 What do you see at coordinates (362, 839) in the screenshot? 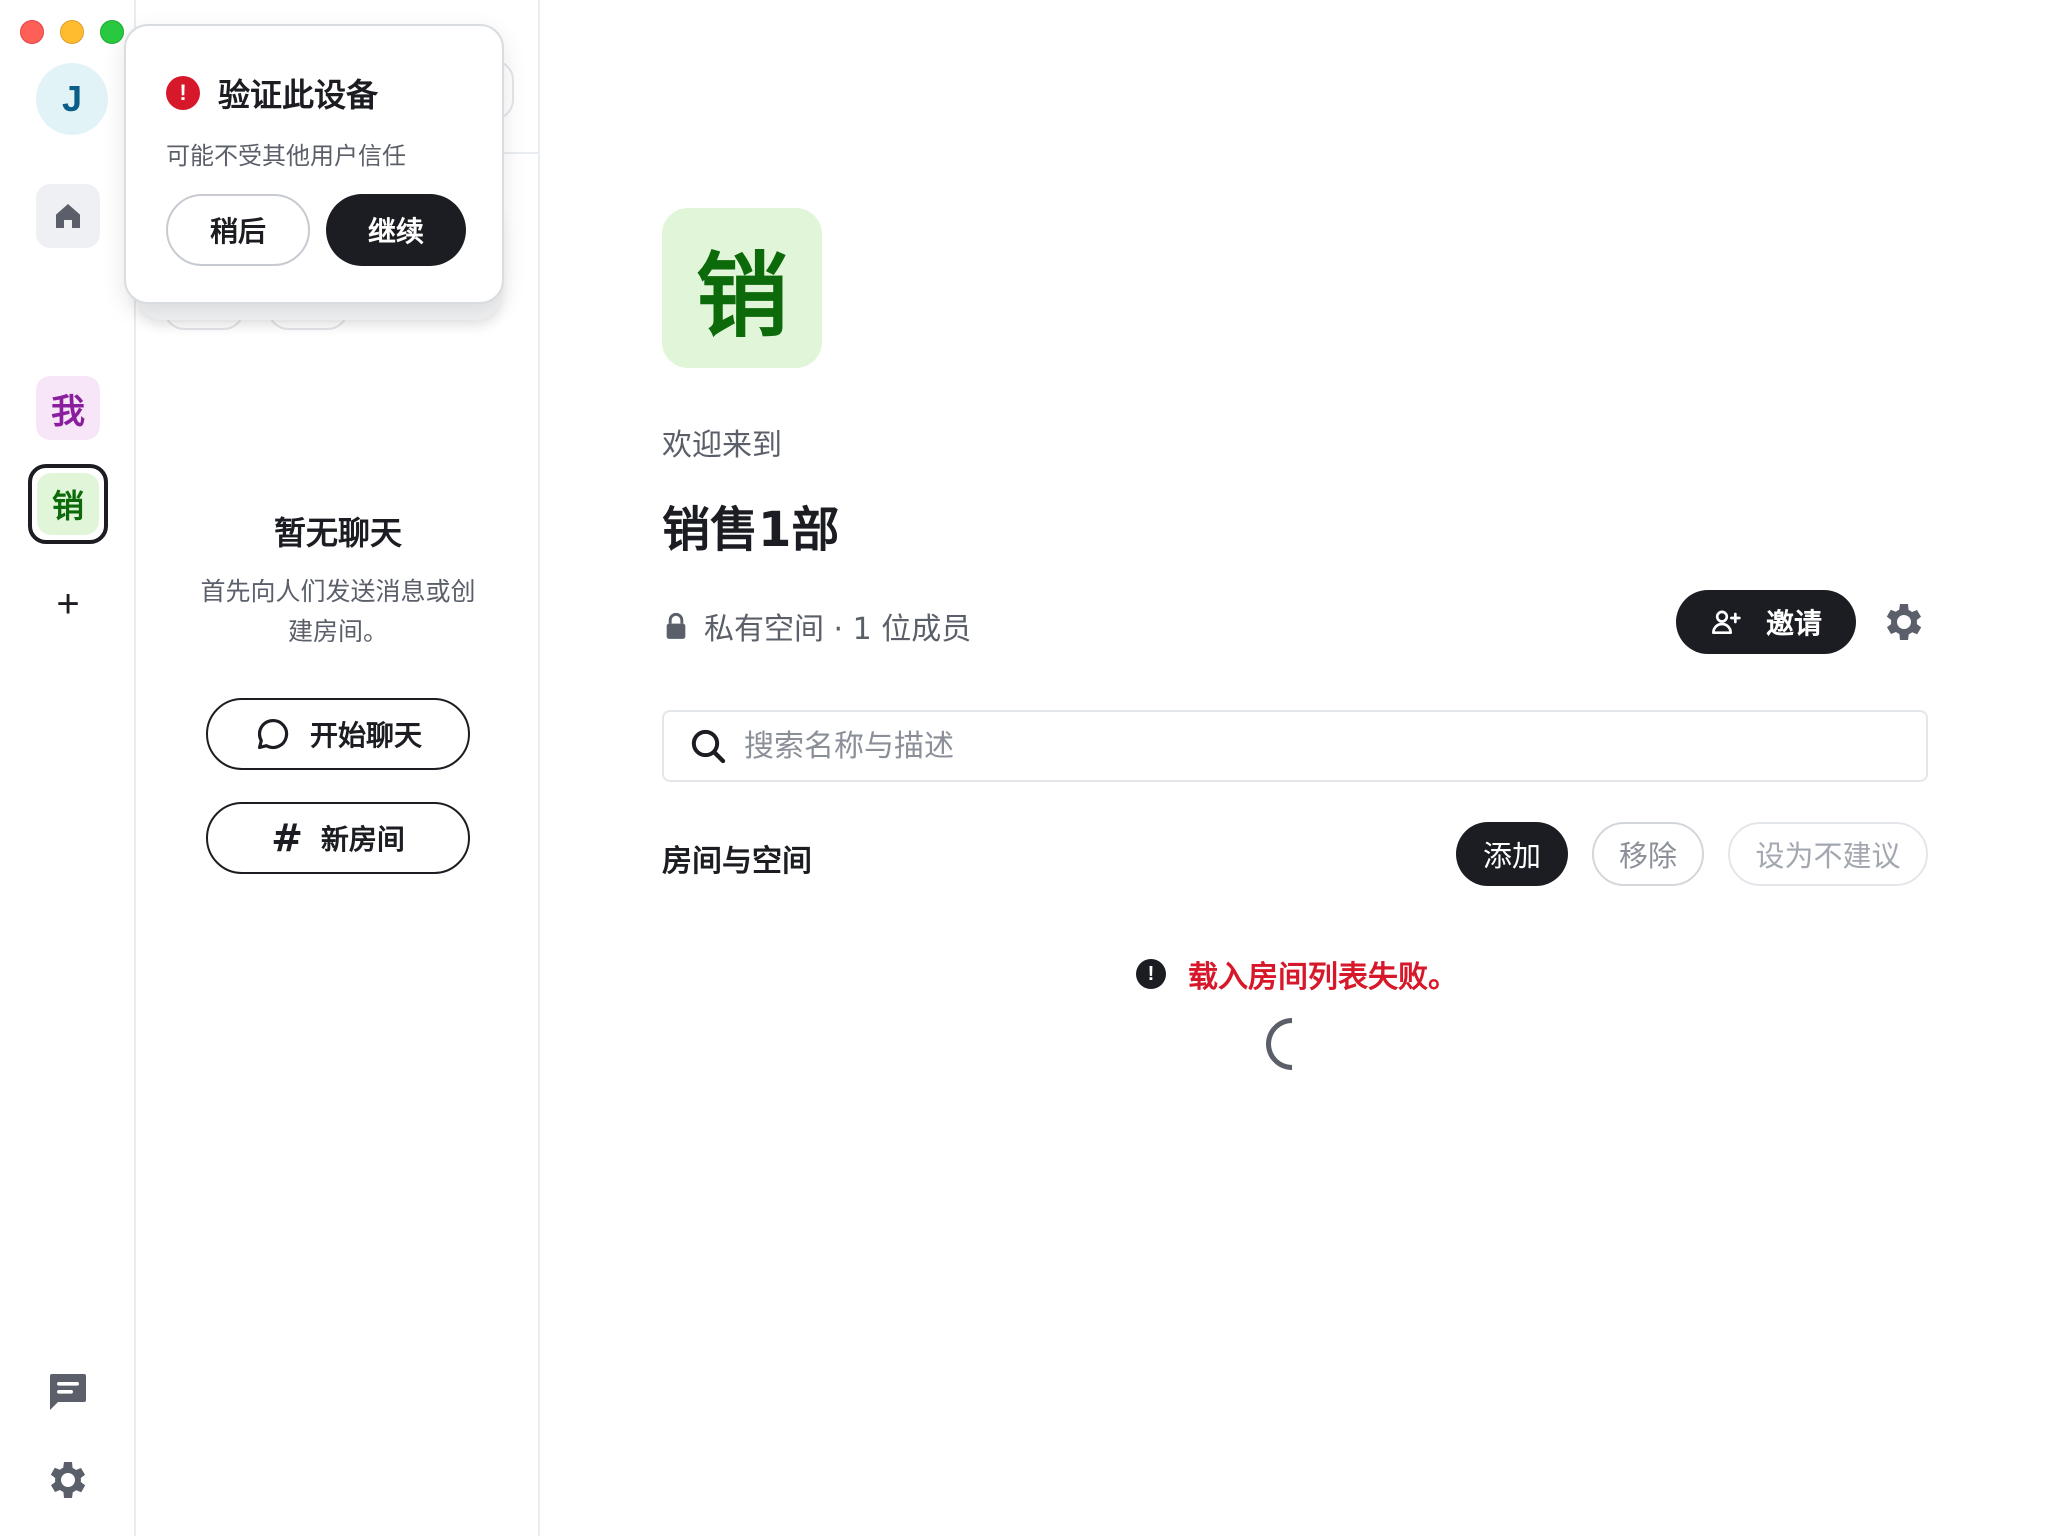
I see `new-room-label: 新房间` at bounding box center [362, 839].